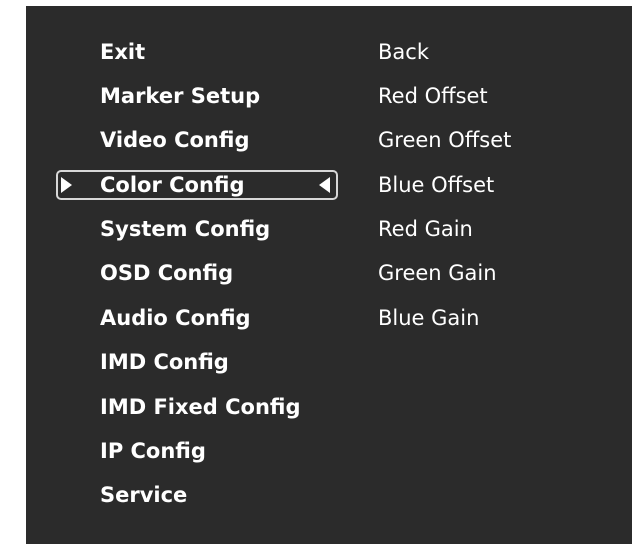 The width and height of the screenshot is (632, 544). I want to click on submenu-item-green-offset: Green Offset, so click(444, 140).